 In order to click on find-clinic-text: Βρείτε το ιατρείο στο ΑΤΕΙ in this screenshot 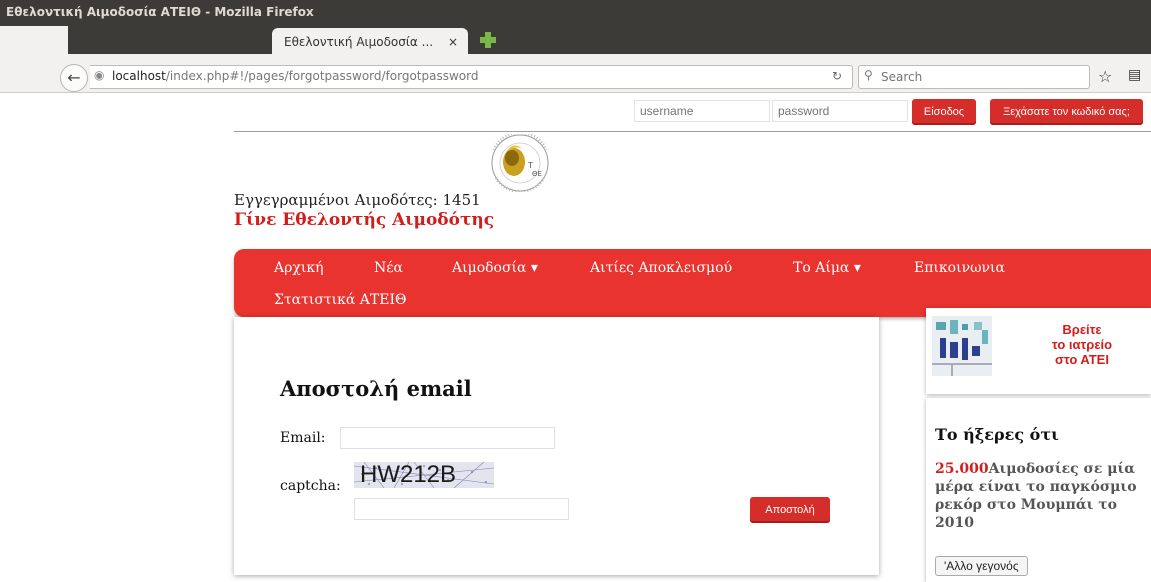, I will do `click(1082, 344)`.